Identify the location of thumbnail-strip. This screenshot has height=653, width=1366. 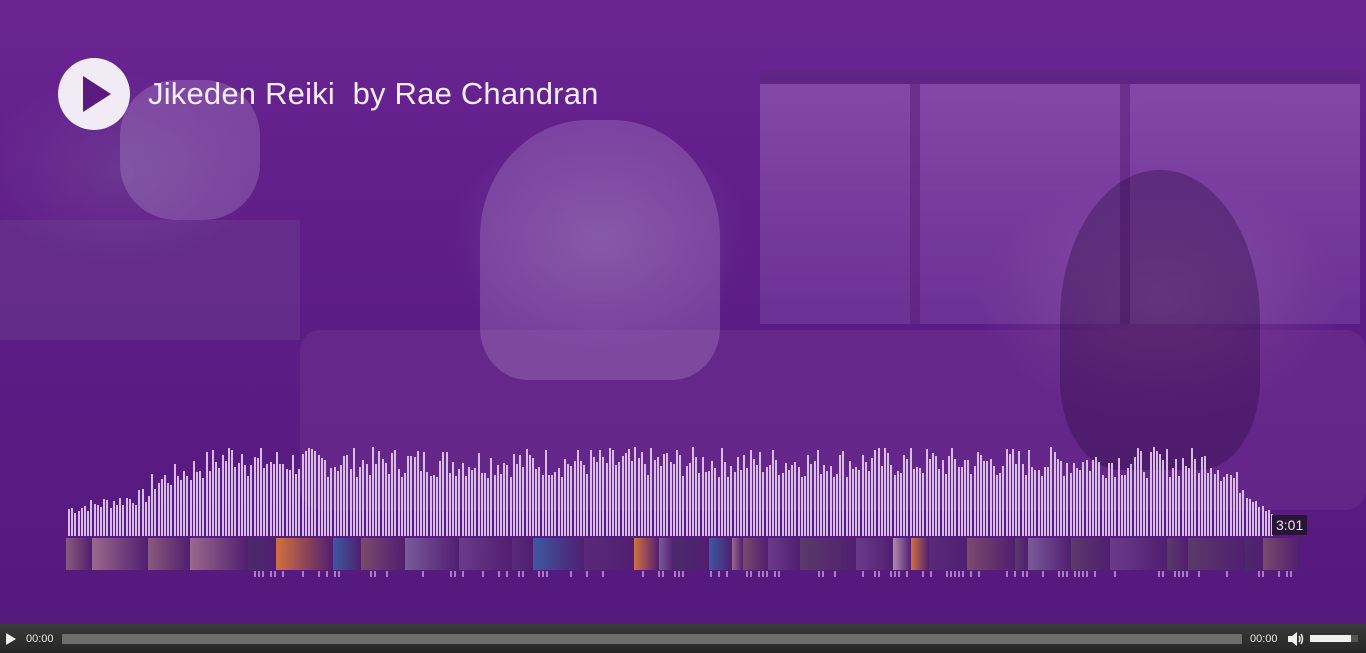
(683, 554).